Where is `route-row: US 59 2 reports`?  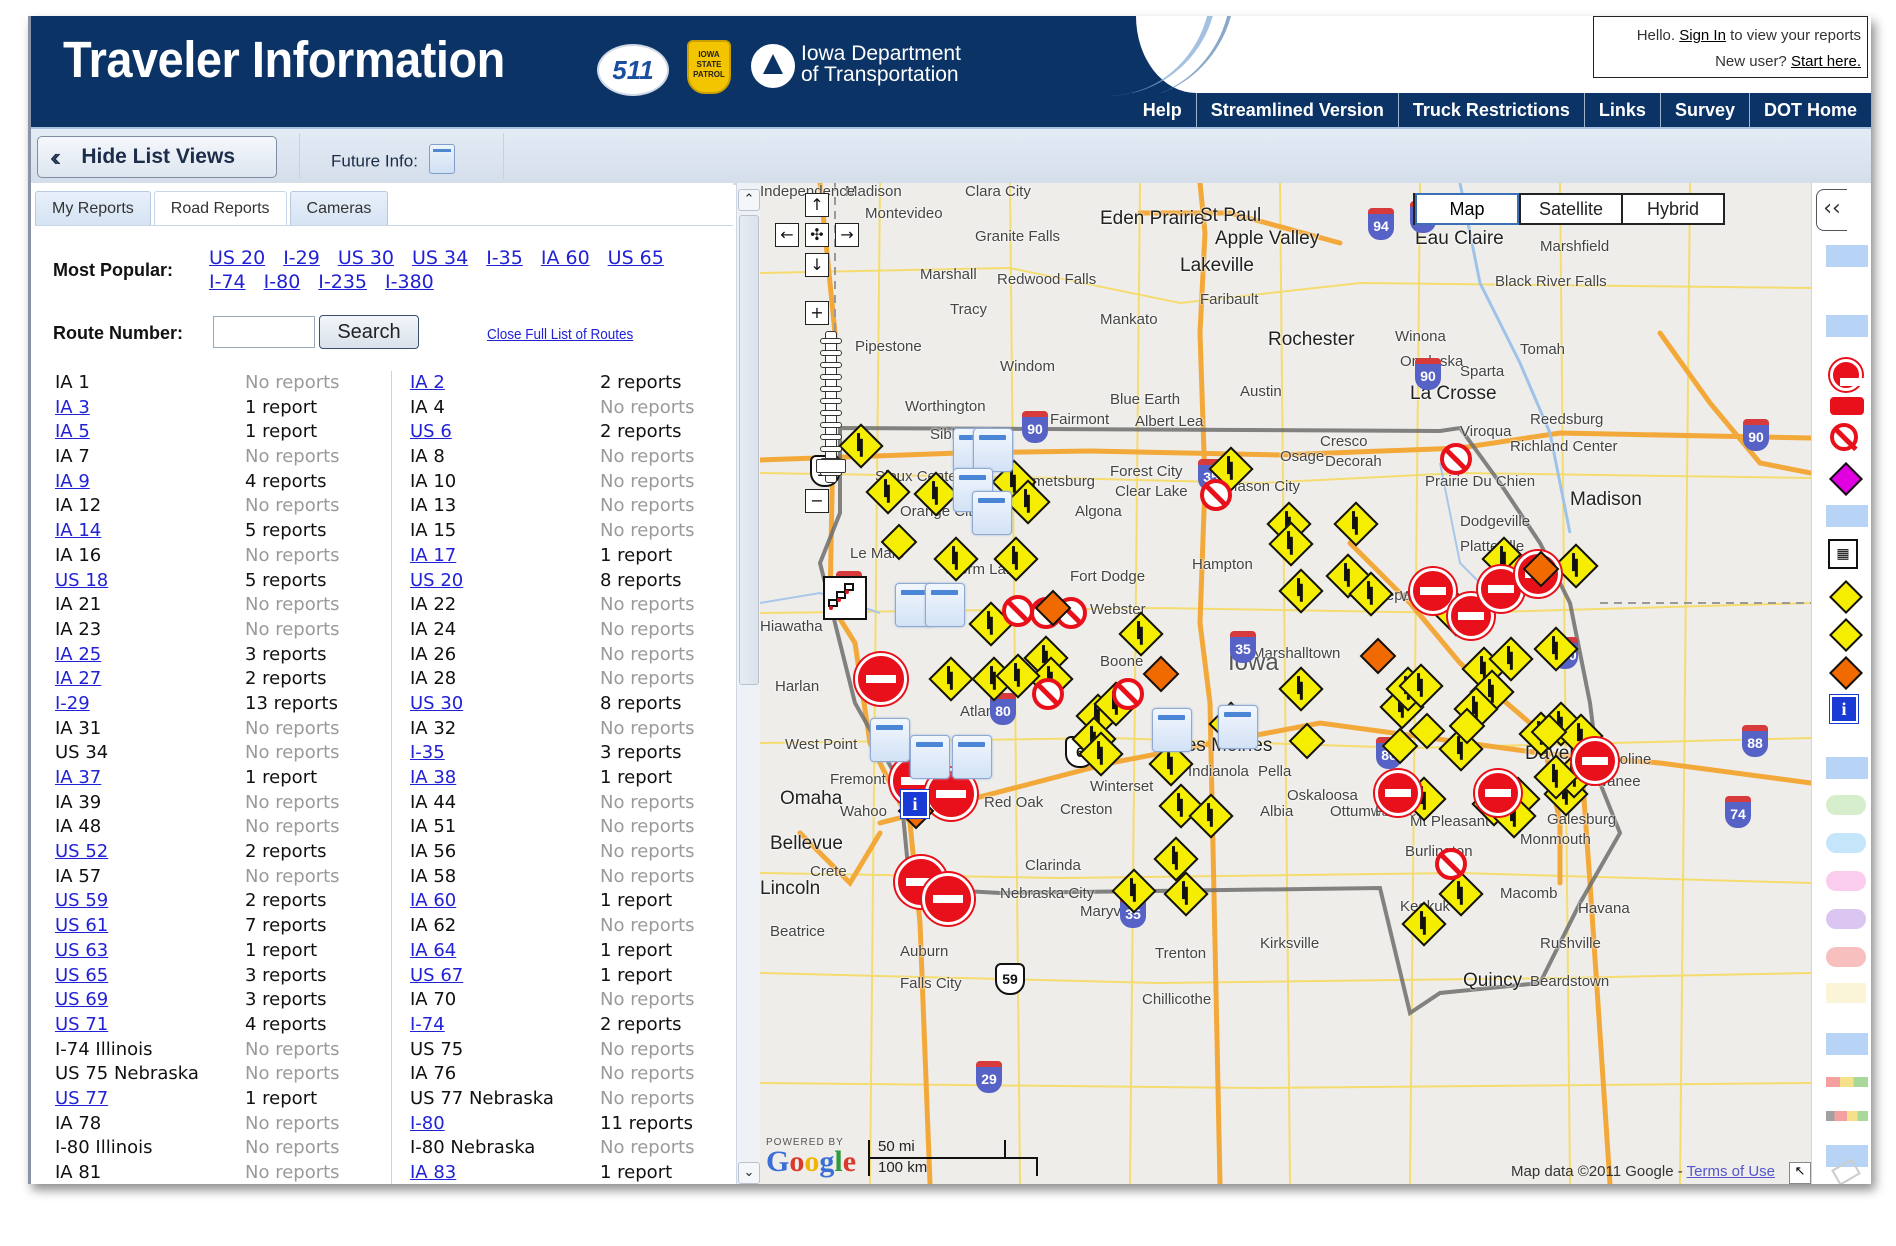 route-row: US 59 2 reports is located at coordinates (225, 901).